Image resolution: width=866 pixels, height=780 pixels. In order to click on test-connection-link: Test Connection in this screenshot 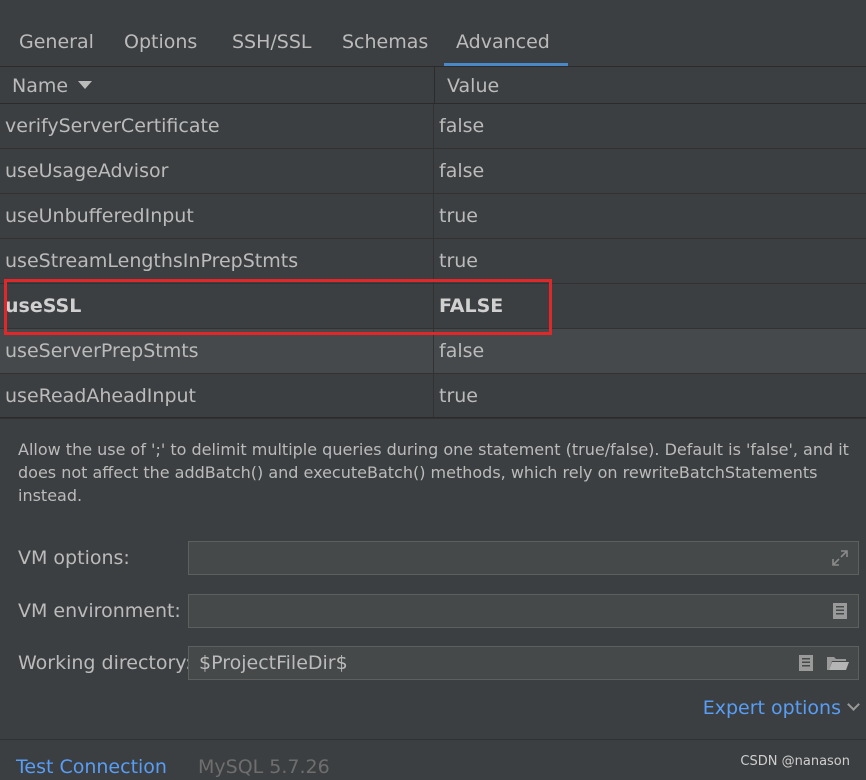, I will do `click(91, 767)`.